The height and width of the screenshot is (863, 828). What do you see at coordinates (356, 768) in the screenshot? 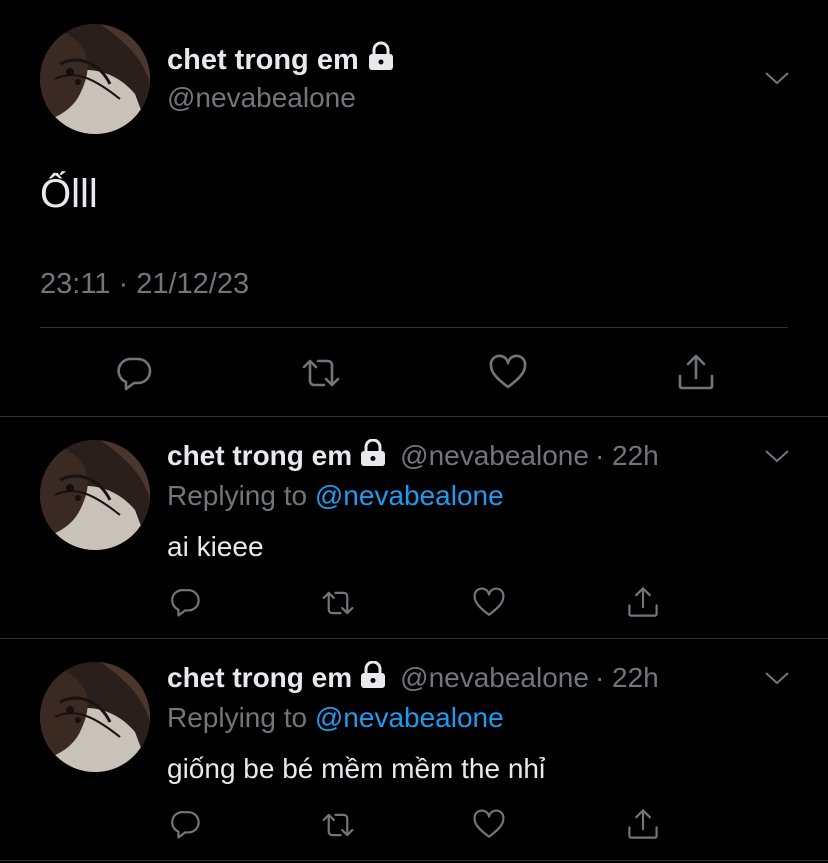
I see `reply-text: giống be bé mềm mềm the nhỉ` at bounding box center [356, 768].